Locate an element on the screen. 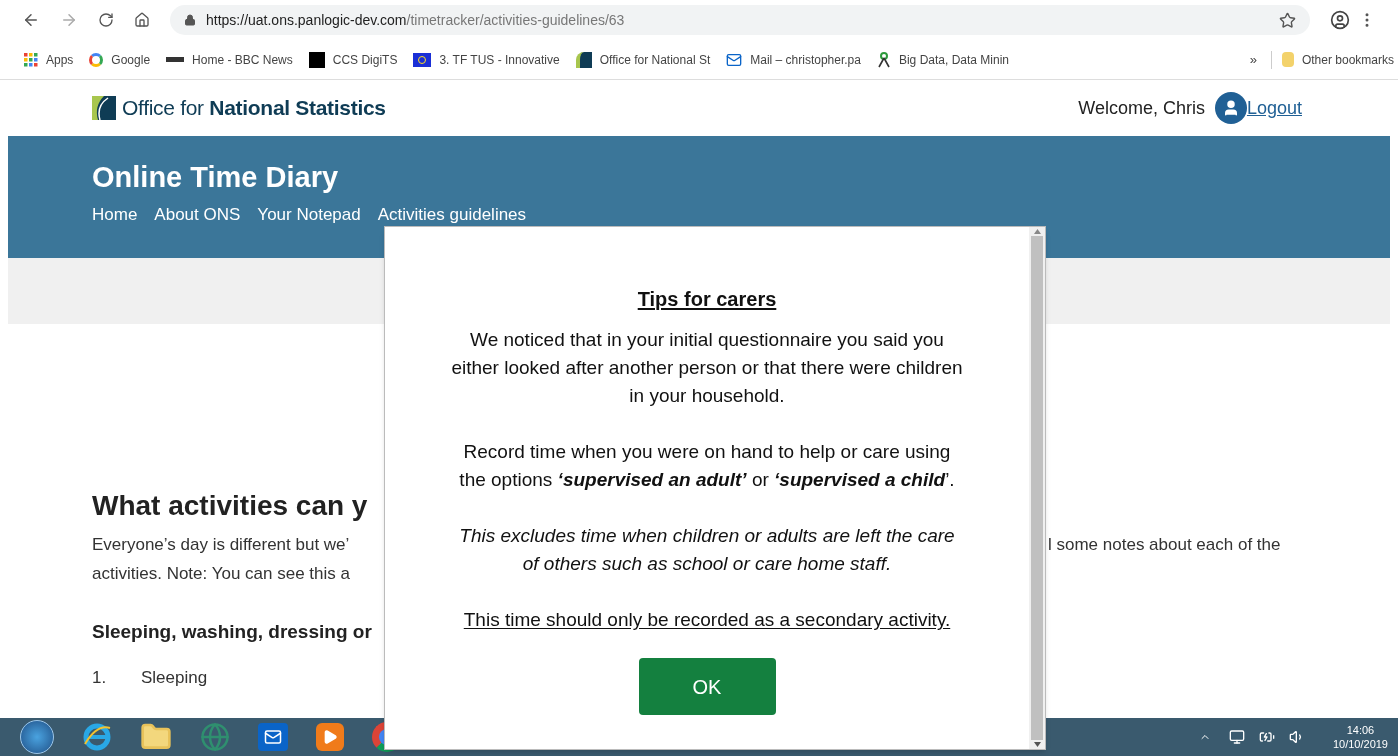 Image resolution: width=1398 pixels, height=756 pixels. bookmark-item: Office for National St is located at coordinates (643, 59).